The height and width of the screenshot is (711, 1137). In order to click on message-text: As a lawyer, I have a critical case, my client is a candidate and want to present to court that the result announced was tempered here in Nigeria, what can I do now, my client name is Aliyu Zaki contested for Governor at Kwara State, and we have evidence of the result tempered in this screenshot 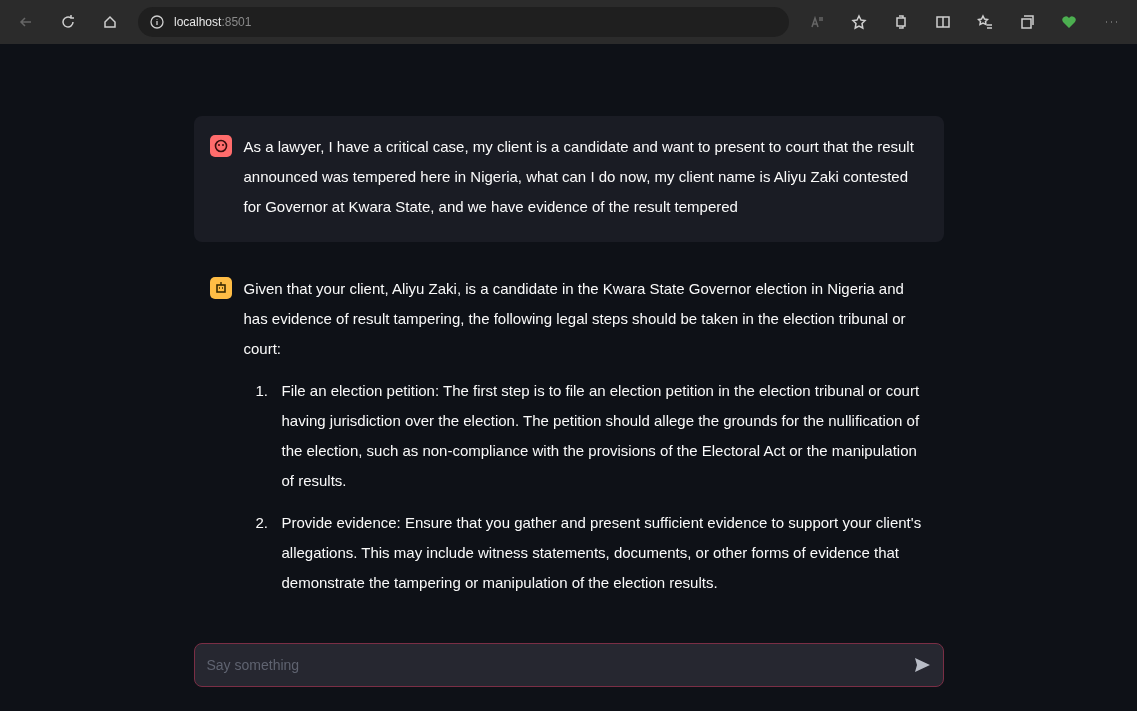, I will do `click(579, 177)`.